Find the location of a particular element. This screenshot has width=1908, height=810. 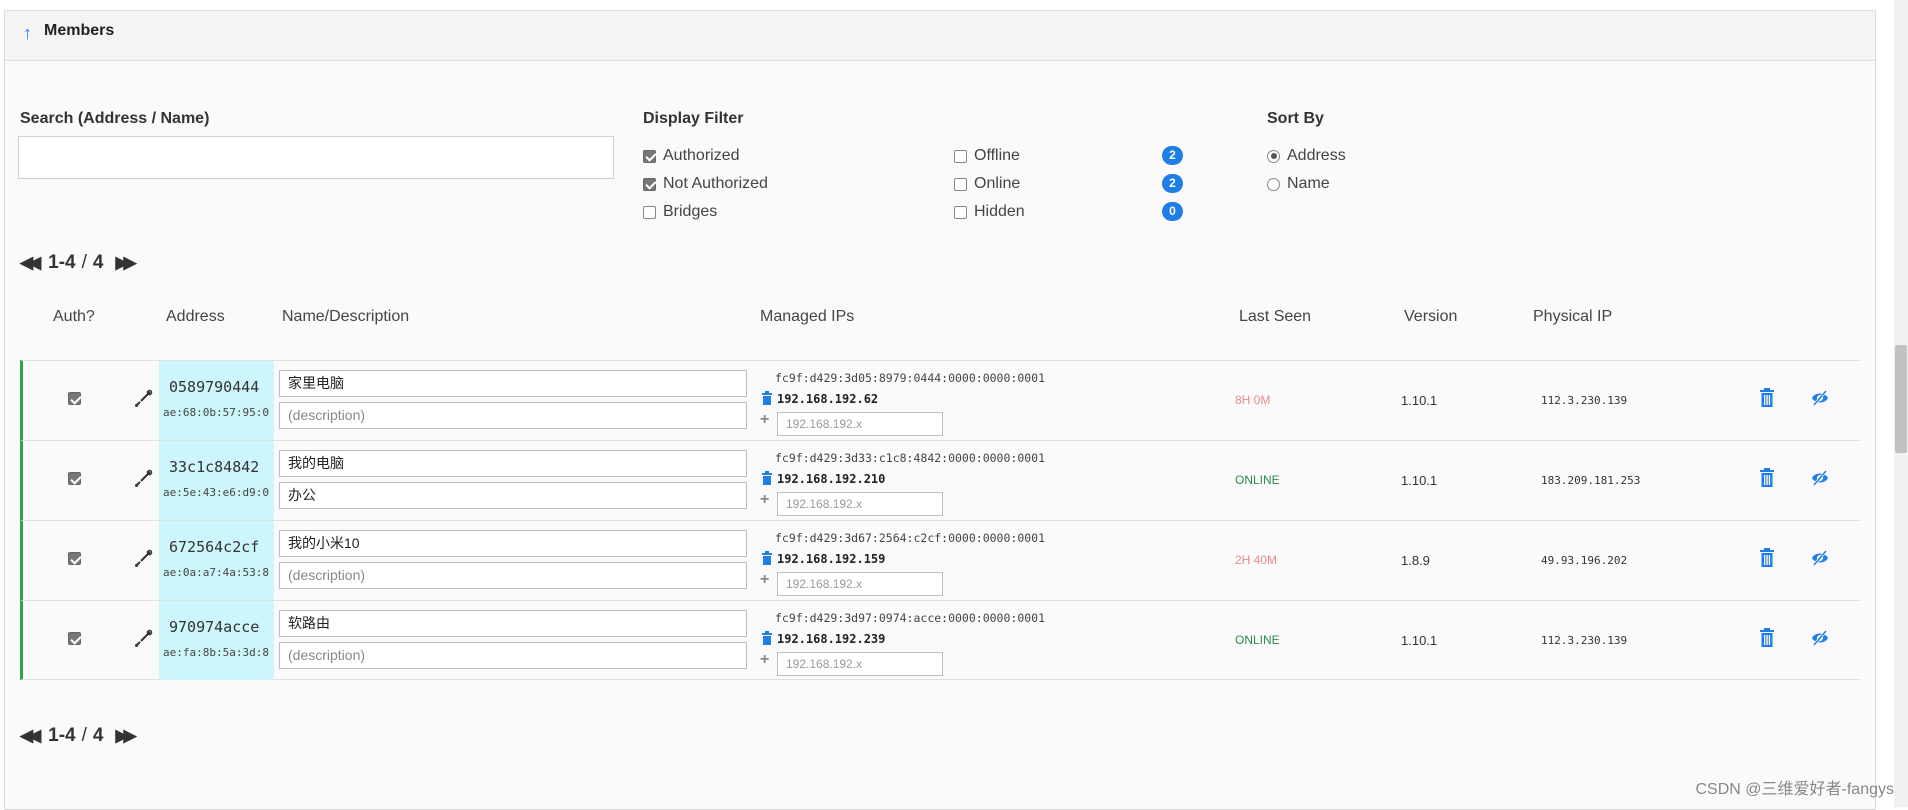

last-seen: ONLINE is located at coordinates (1257, 480).